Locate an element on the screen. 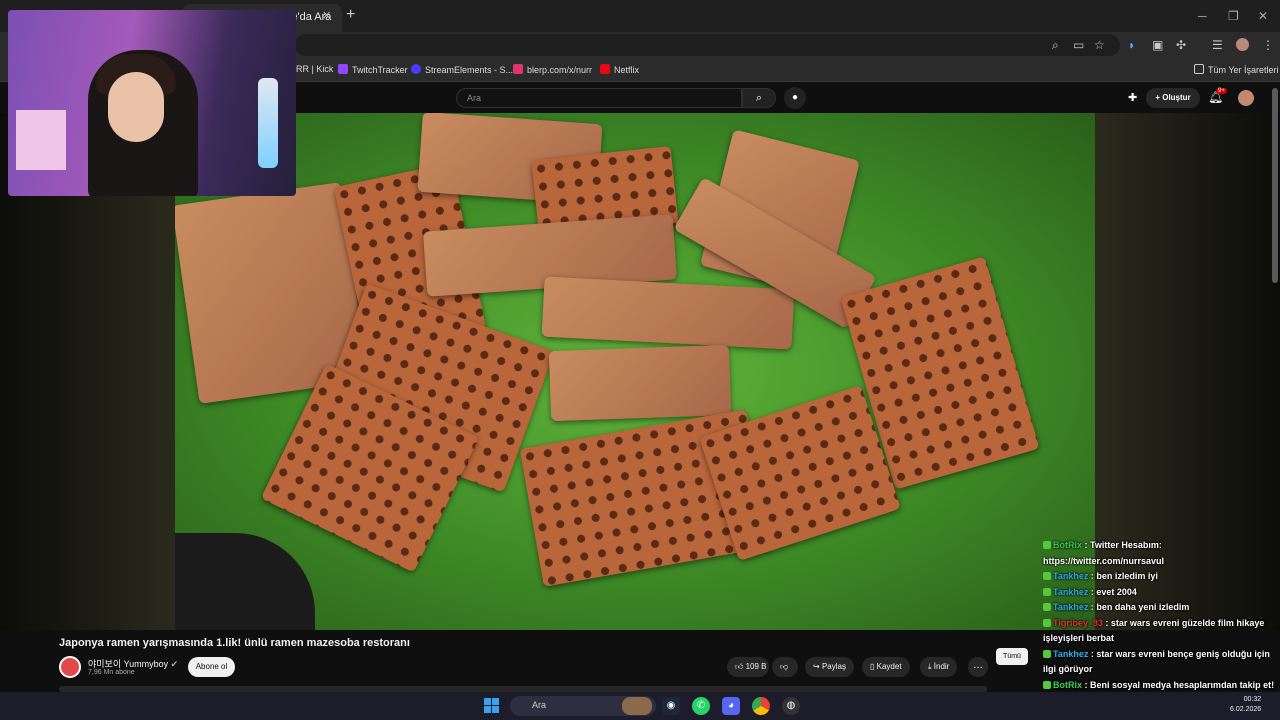 This screenshot has width=1280, height=720. system-clock: 00:32 6.02.2026 is located at coordinates (1245, 705).